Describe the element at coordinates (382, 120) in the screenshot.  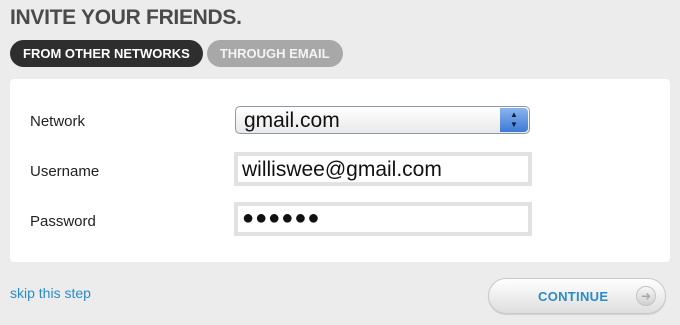
I see `network-select: gmail.com ▲ ▼` at that location.